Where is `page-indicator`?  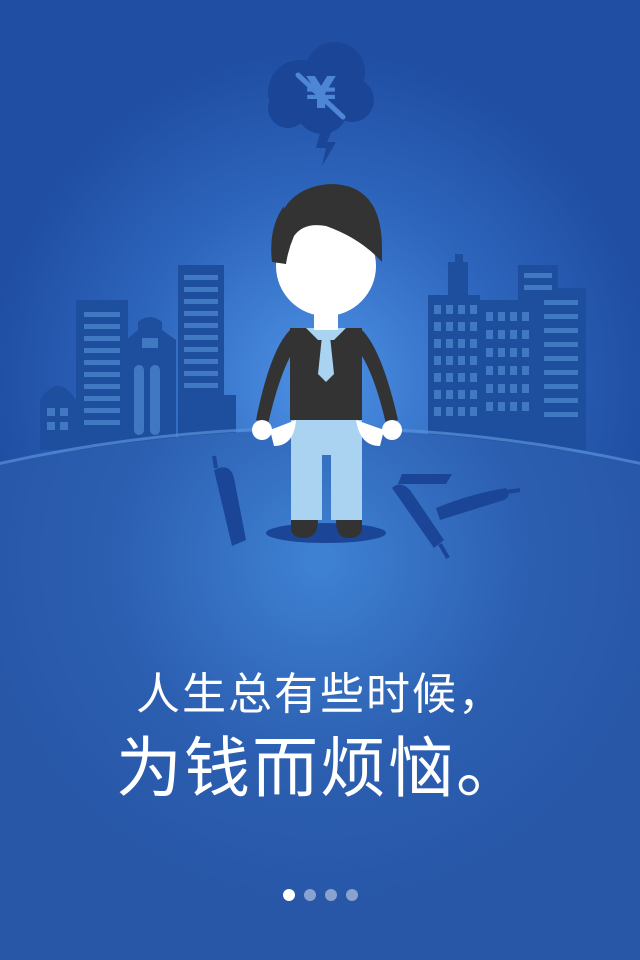
page-indicator is located at coordinates (320, 898).